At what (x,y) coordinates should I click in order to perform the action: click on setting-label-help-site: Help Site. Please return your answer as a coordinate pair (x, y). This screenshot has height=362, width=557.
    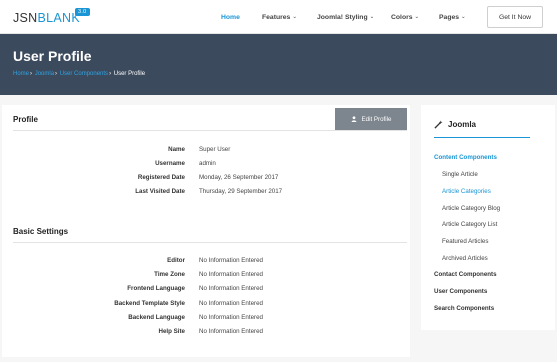
    Looking at the image, I should click on (171, 331).